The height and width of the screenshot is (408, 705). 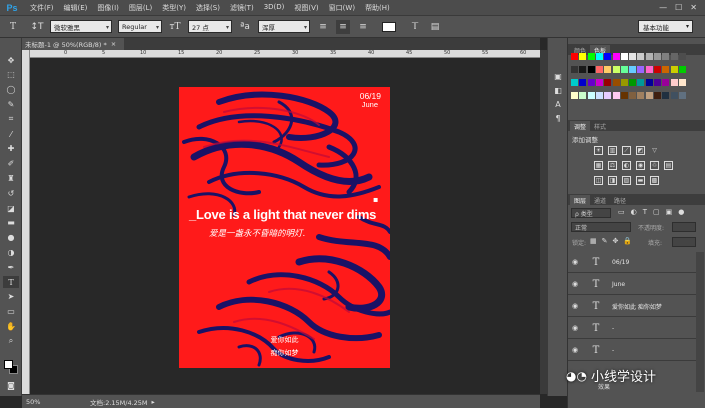 I want to click on lasso-tool-icon: ◯, so click(x=11, y=90).